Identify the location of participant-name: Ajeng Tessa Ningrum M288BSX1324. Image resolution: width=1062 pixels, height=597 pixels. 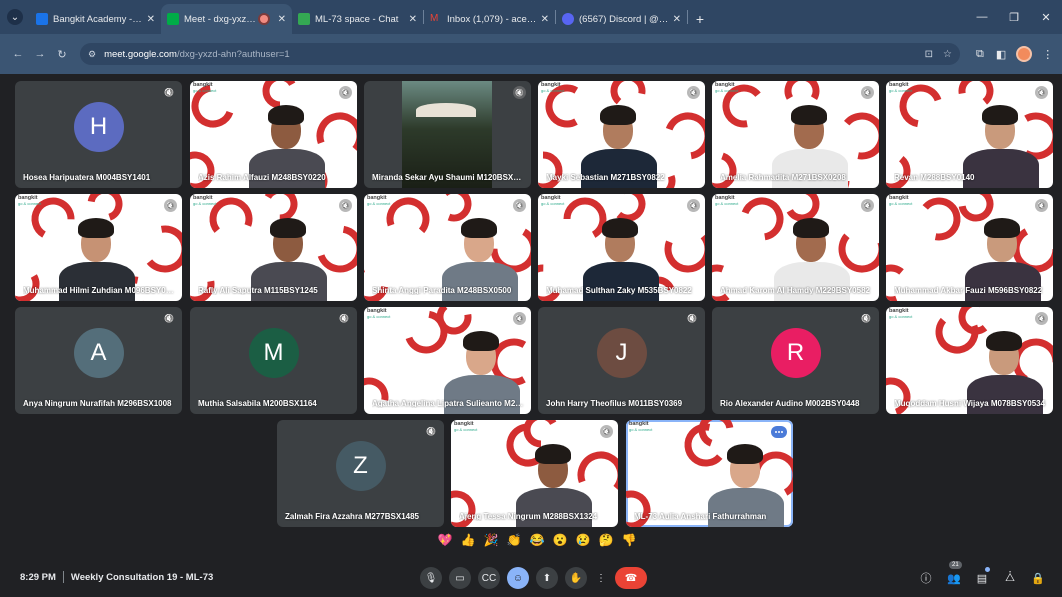
(528, 516).